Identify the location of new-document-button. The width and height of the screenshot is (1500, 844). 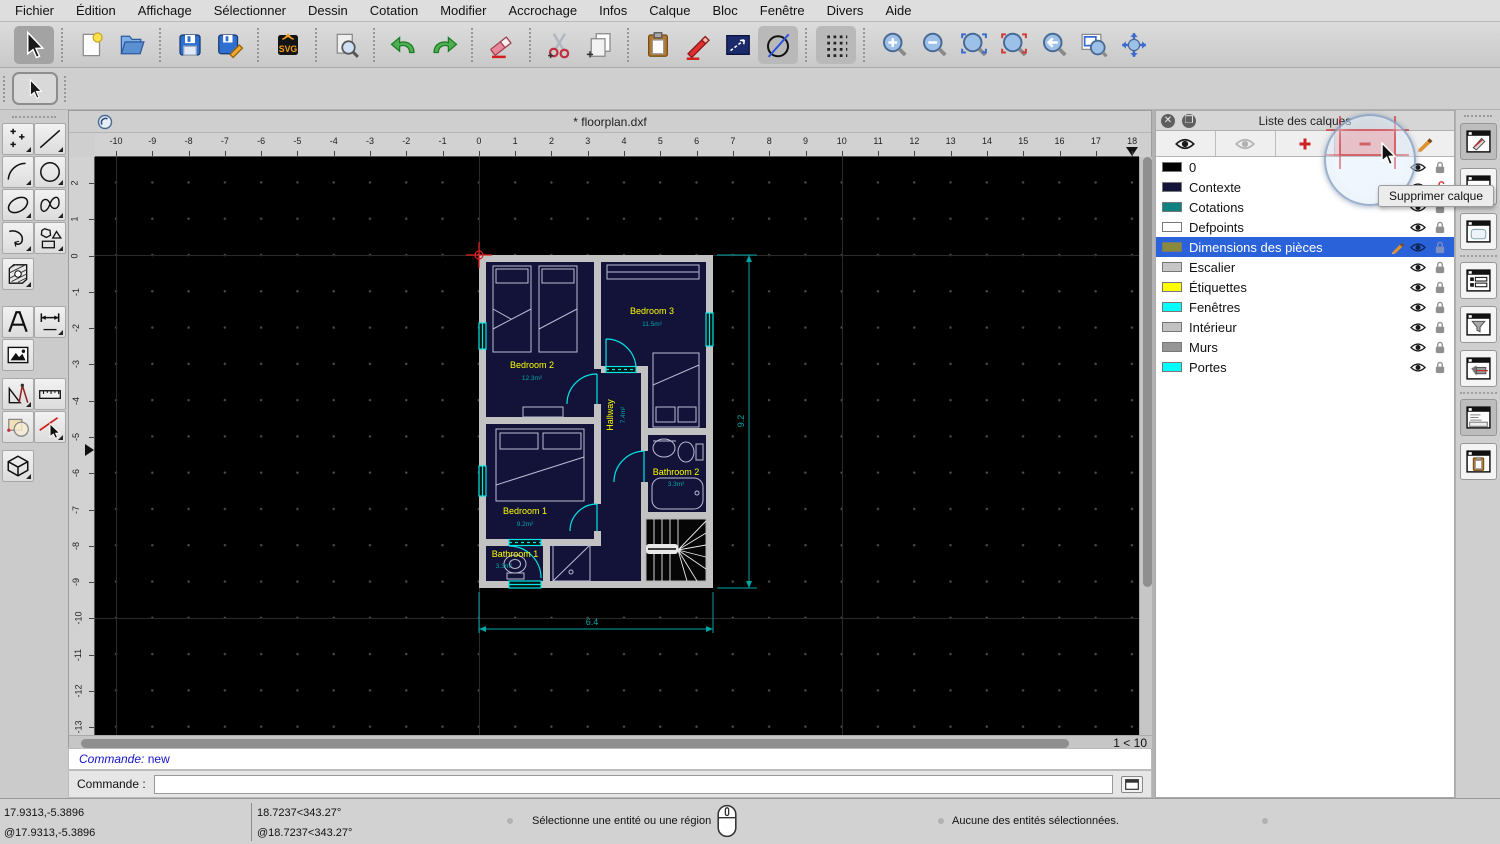
(92, 45).